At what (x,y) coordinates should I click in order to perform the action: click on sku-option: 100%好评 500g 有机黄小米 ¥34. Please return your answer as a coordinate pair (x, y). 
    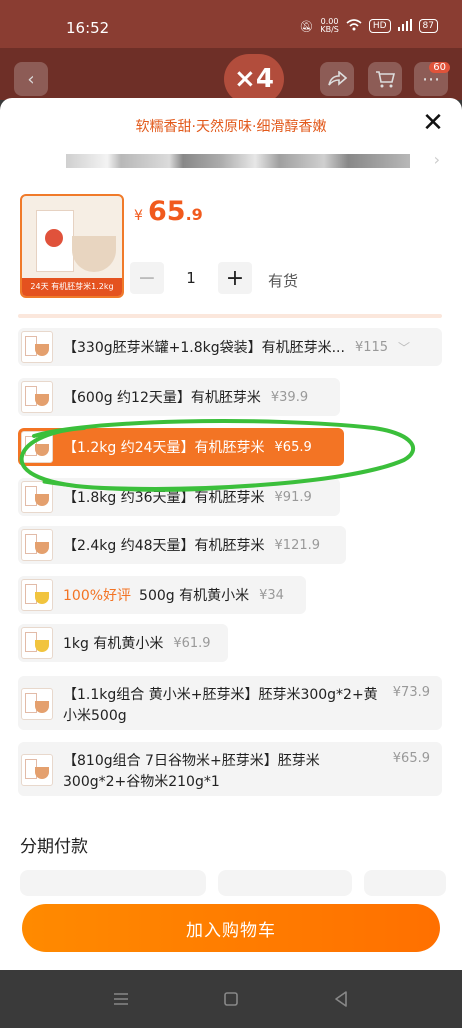
    Looking at the image, I should click on (162, 595).